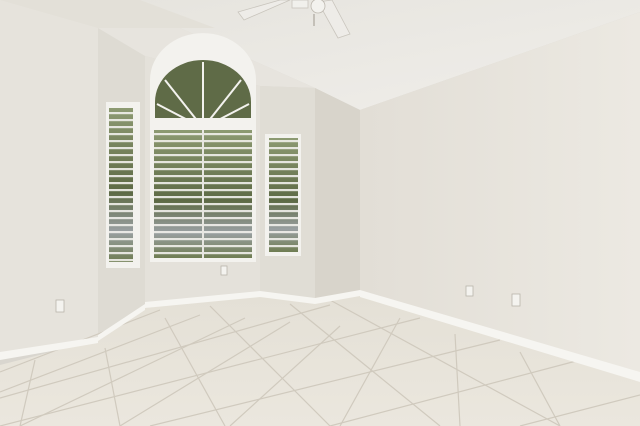 The width and height of the screenshot is (640, 426). What do you see at coordinates (203, 147) in the screenshot?
I see `arched-window` at bounding box center [203, 147].